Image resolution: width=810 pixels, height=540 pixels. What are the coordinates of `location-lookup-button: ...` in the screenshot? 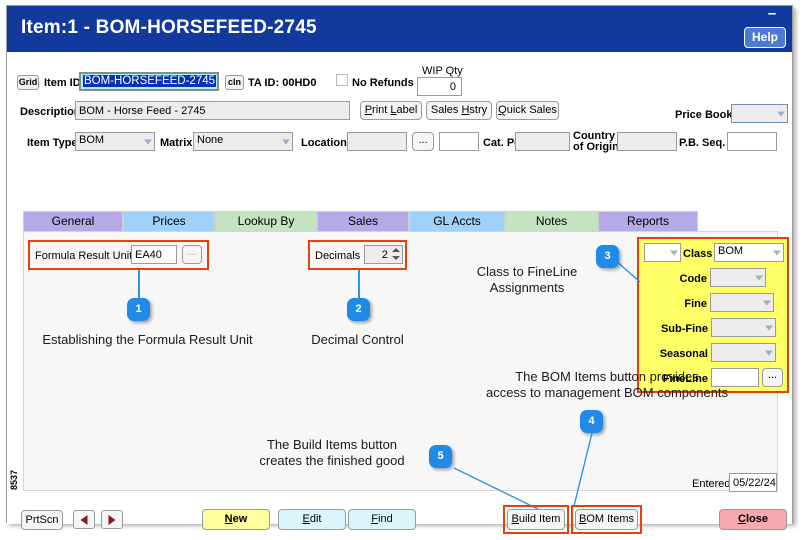 It's located at (423, 141).